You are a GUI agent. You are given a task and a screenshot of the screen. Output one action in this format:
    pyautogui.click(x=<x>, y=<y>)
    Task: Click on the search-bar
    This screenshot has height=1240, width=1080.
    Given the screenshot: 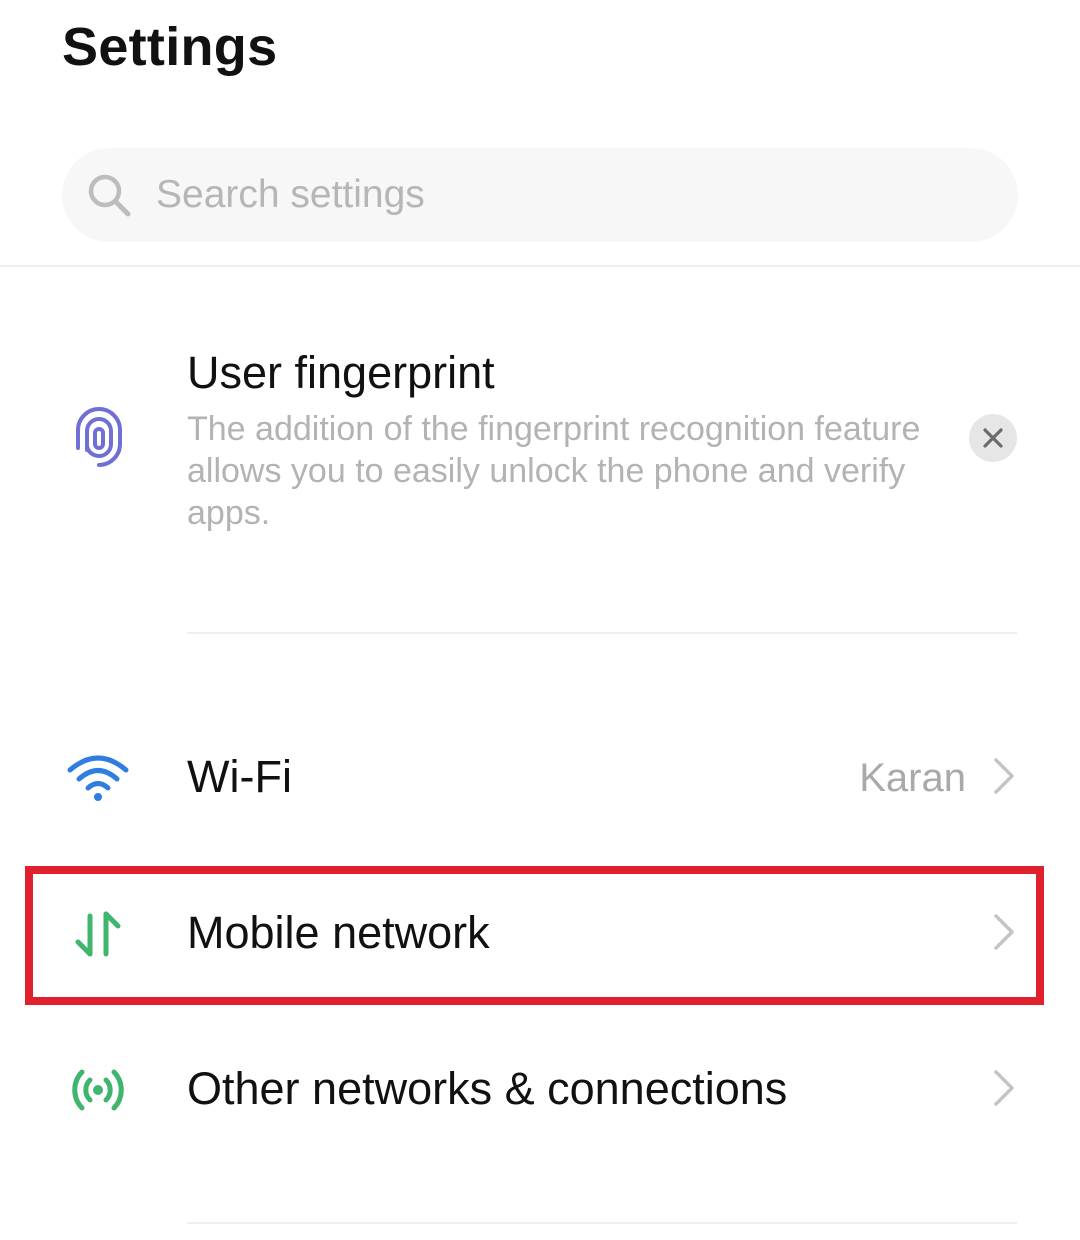 What is the action you would take?
    pyautogui.click(x=540, y=195)
    